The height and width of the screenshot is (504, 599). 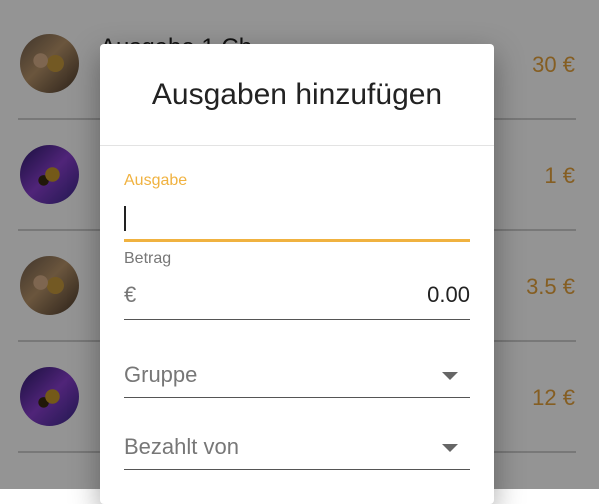 I want to click on group-select-underline, so click(x=297, y=397).